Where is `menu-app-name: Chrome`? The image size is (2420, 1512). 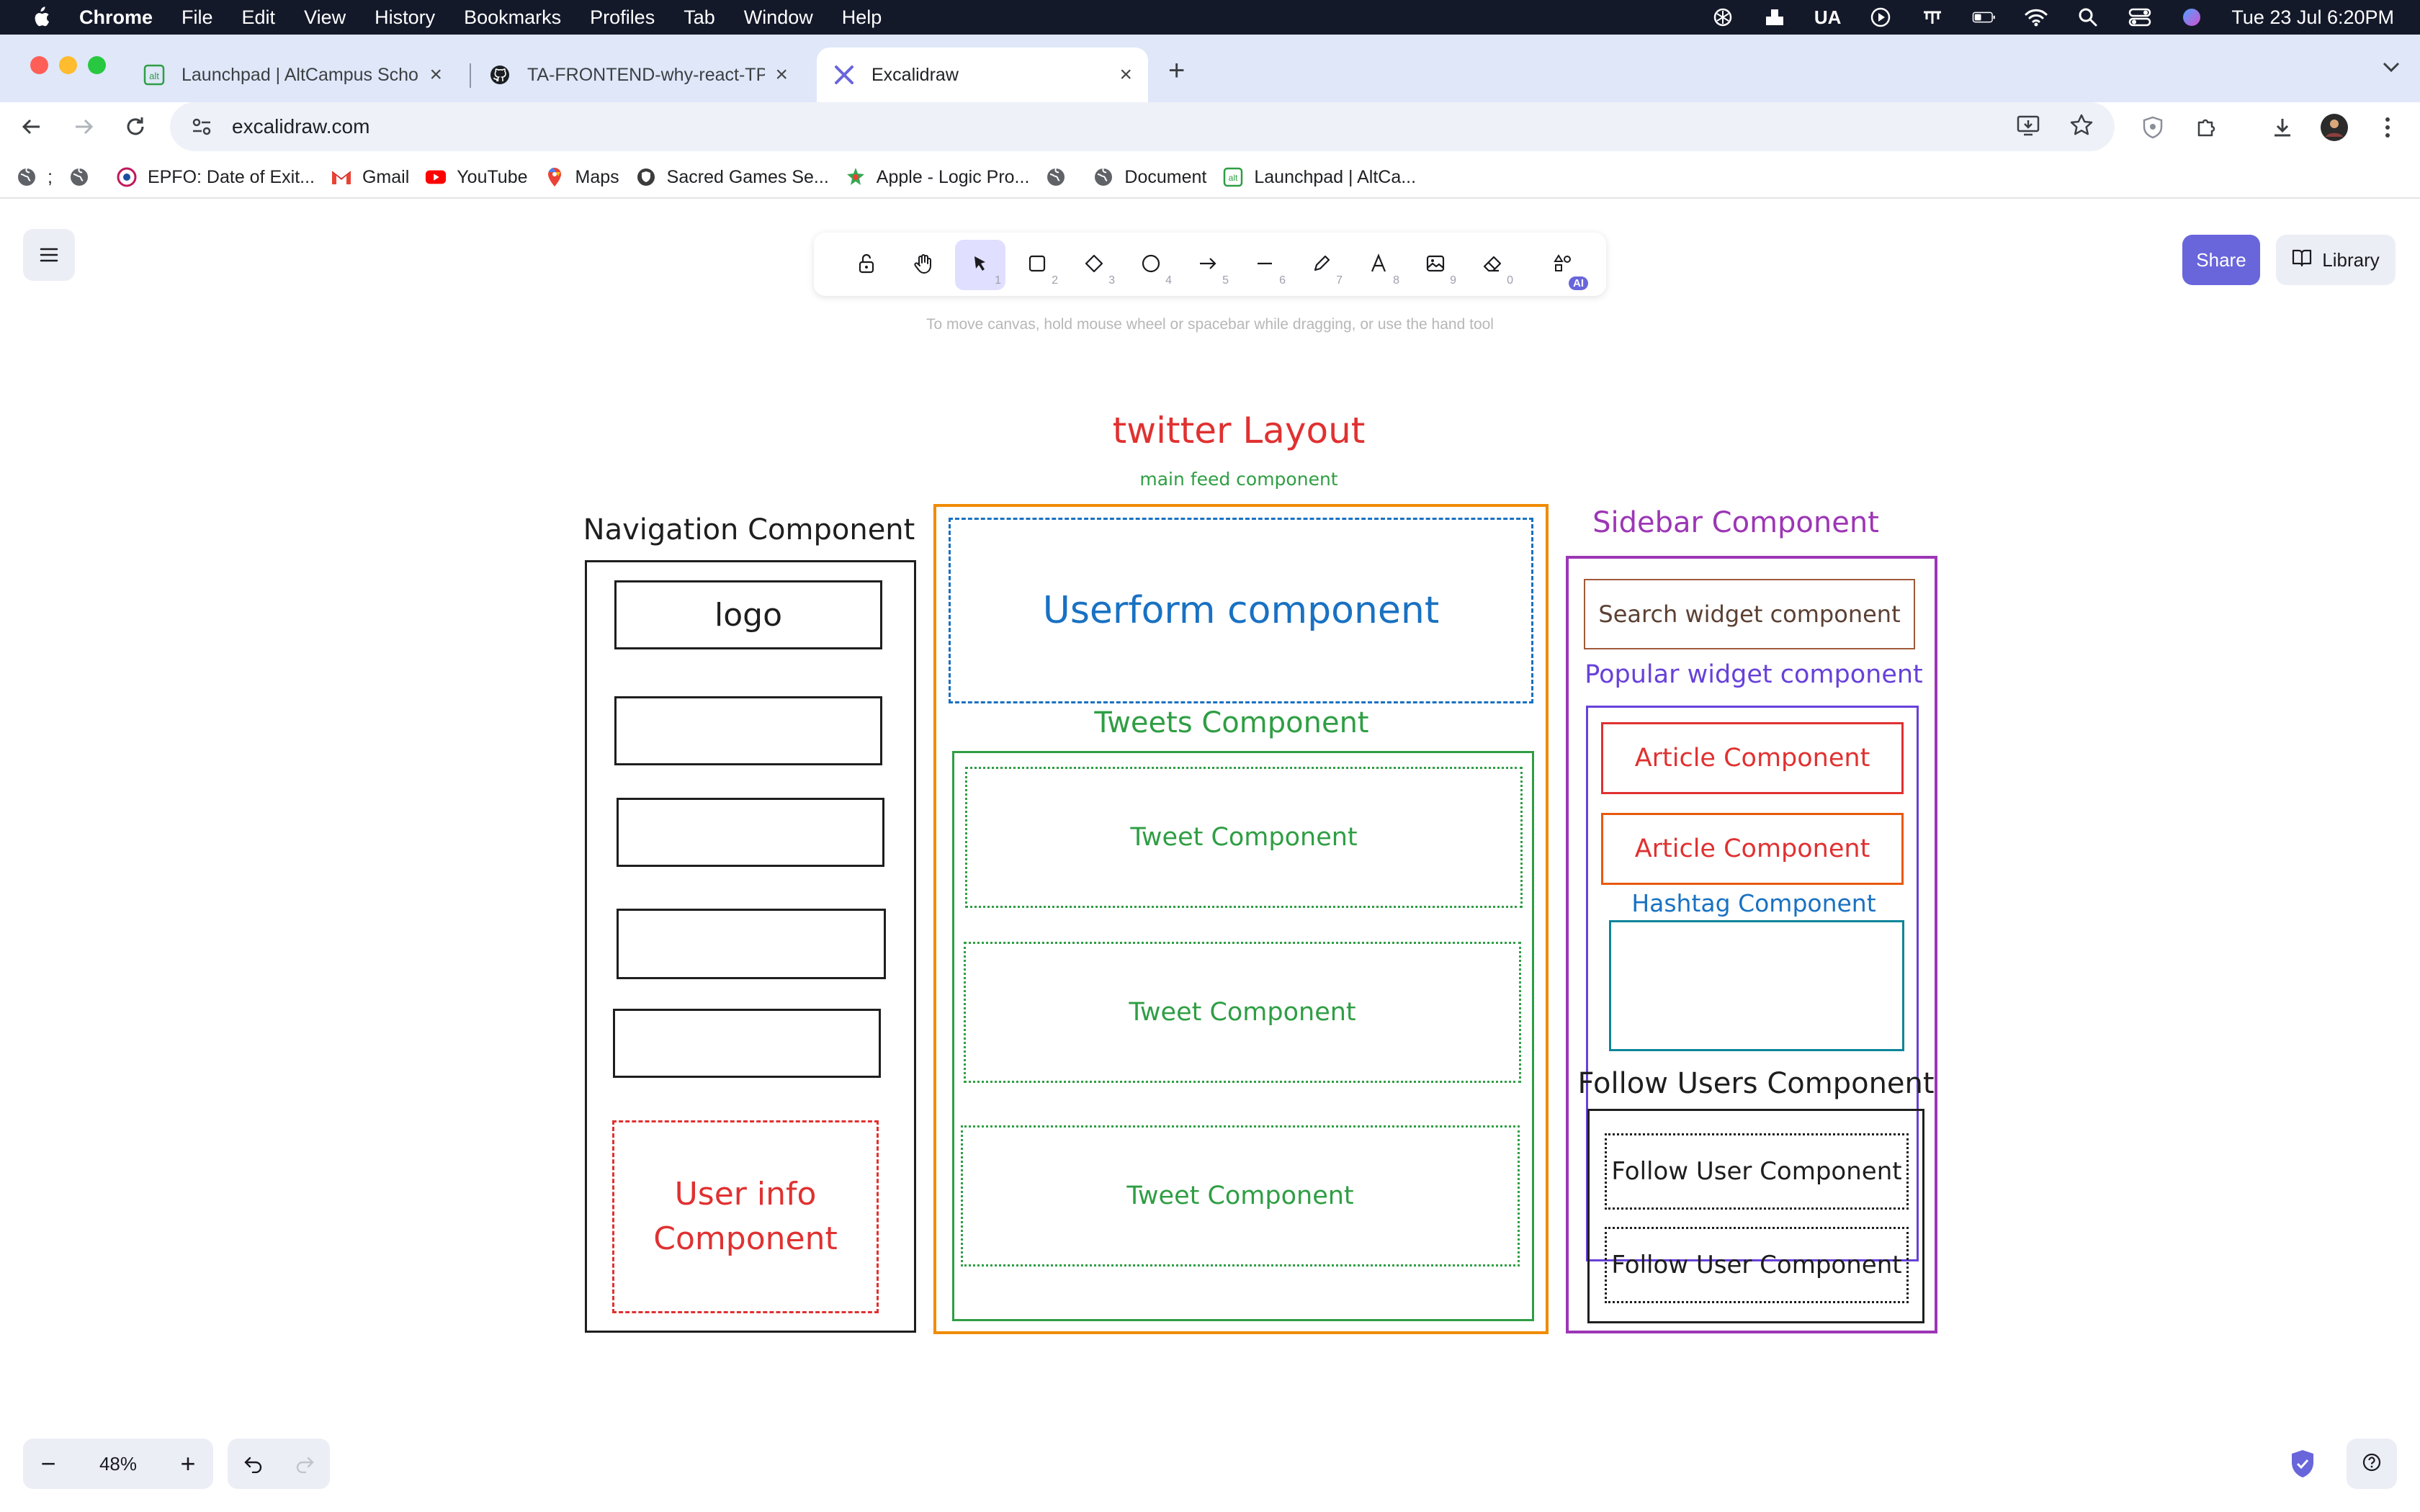 menu-app-name: Chrome is located at coordinates (116, 17).